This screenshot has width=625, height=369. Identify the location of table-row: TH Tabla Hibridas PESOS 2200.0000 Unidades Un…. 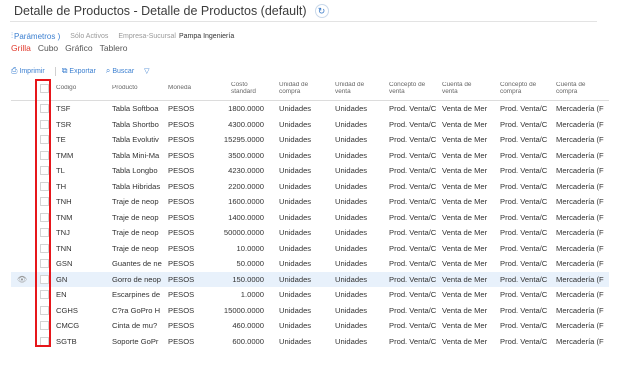
(310, 187).